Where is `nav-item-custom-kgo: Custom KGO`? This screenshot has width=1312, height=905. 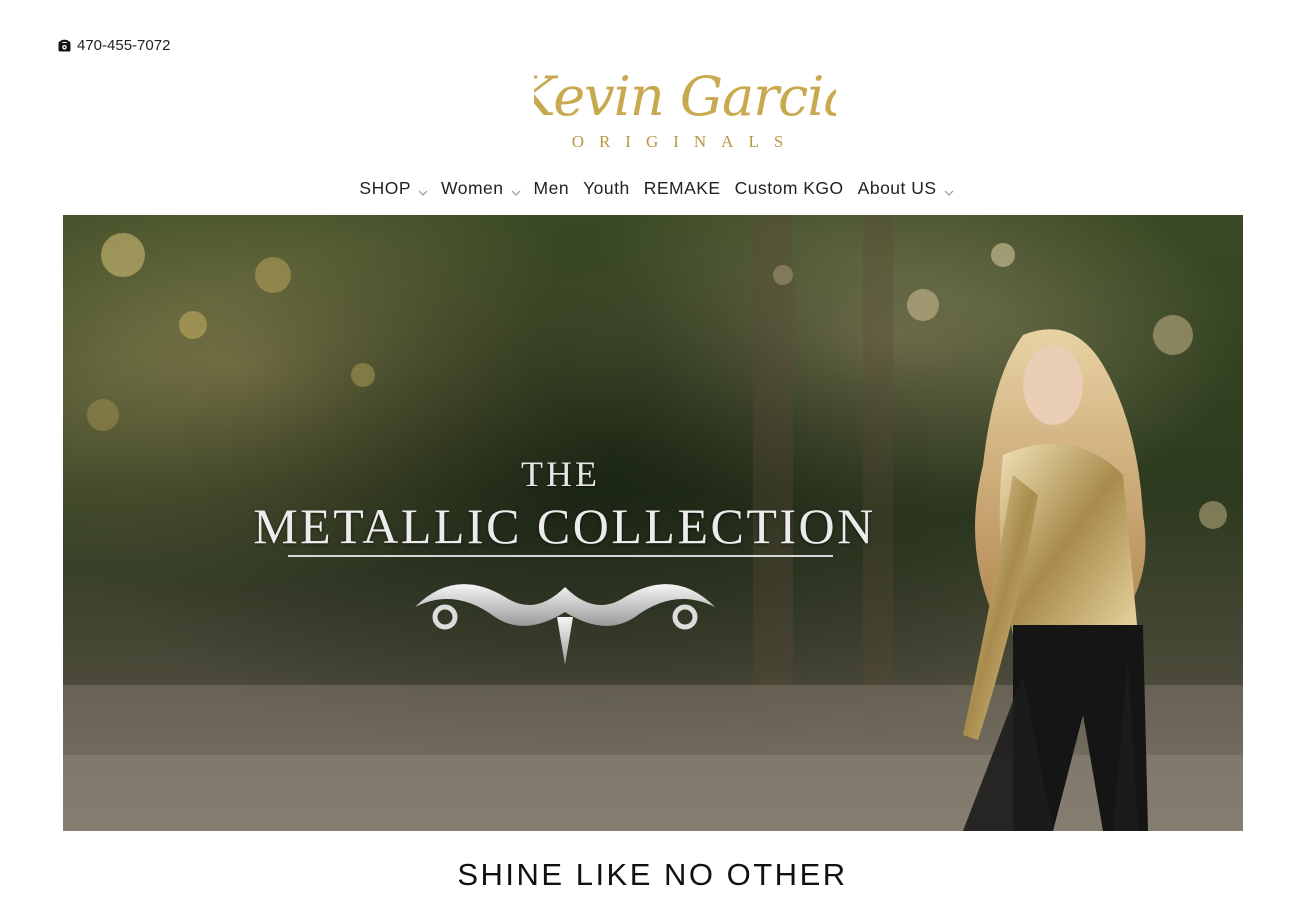 nav-item-custom-kgo: Custom KGO is located at coordinates (789, 188).